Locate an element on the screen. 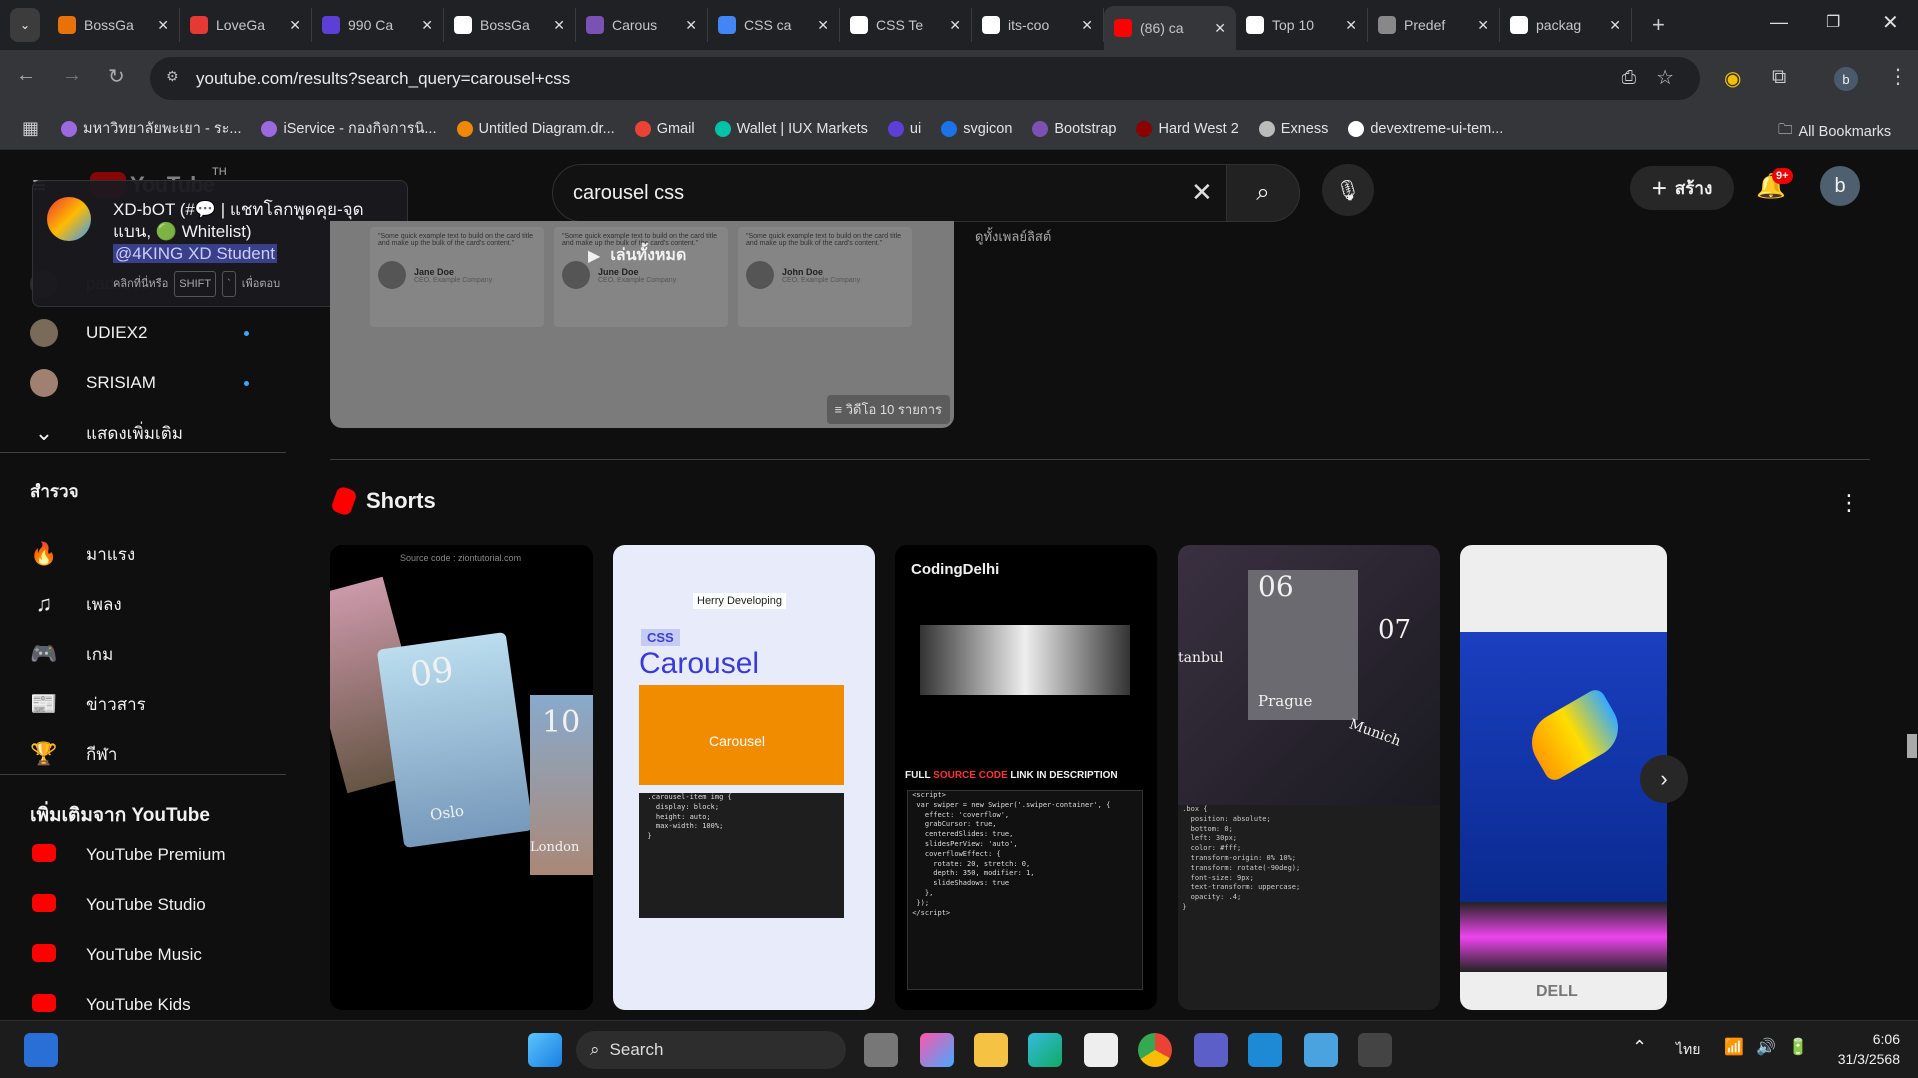 Image resolution: width=1918 pixels, height=1078 pixels. browser-tab: packag ✕ is located at coordinates (1566, 25).